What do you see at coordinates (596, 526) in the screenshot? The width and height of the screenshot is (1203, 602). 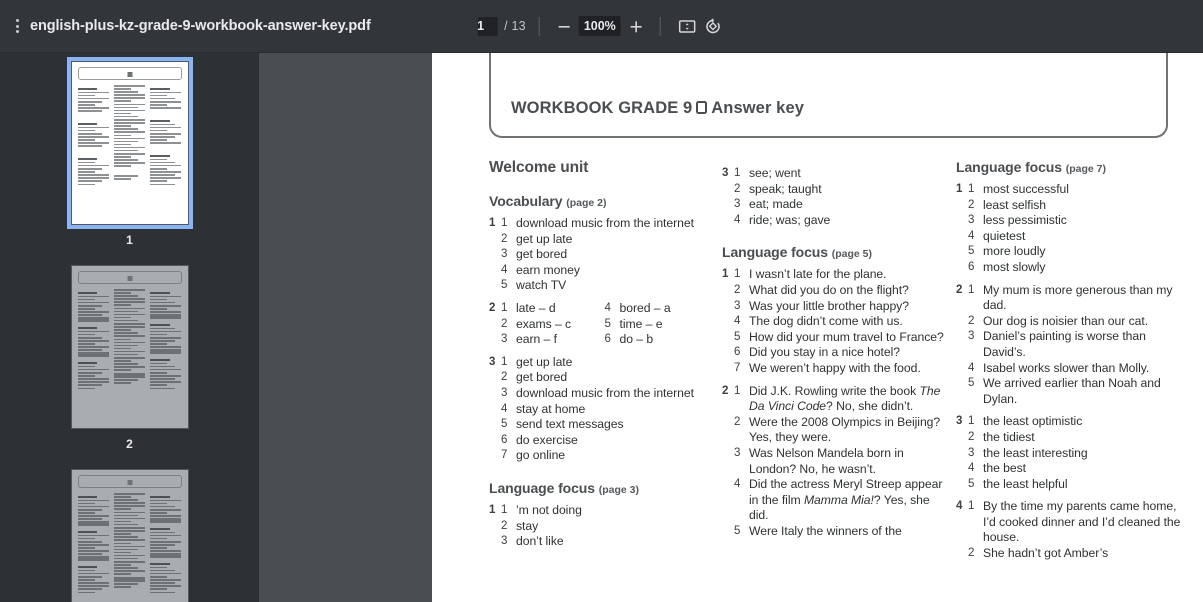 I see `exercise-block: 1 1 ’m not doing 2 stay 3 don’t like` at bounding box center [596, 526].